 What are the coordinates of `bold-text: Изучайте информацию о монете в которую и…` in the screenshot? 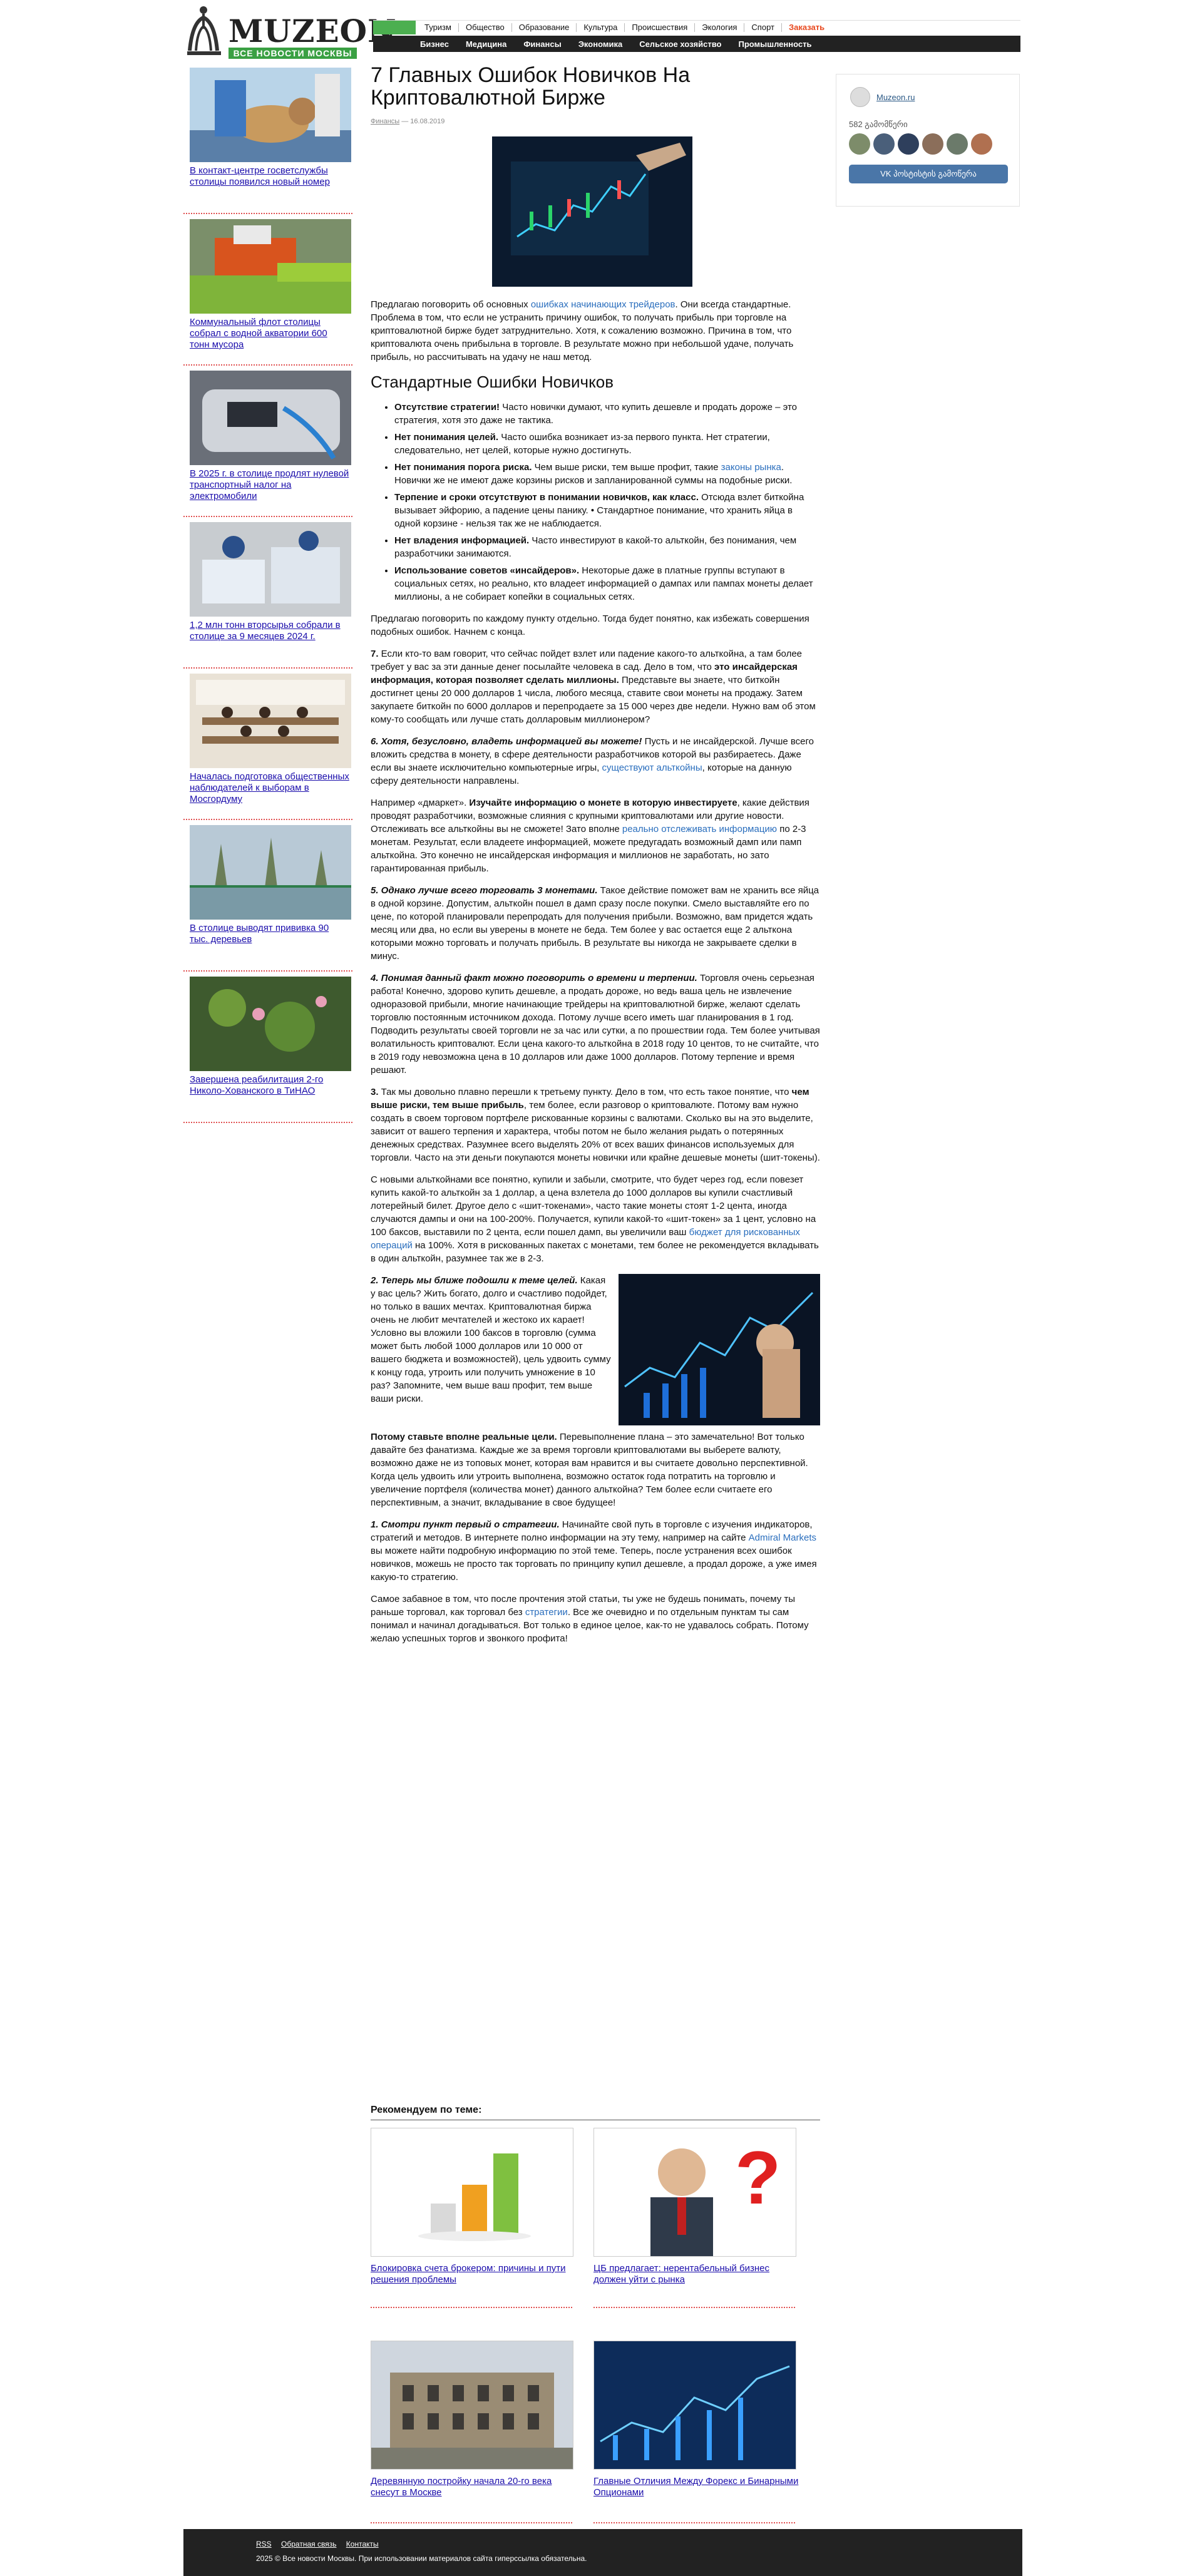 It's located at (603, 803).